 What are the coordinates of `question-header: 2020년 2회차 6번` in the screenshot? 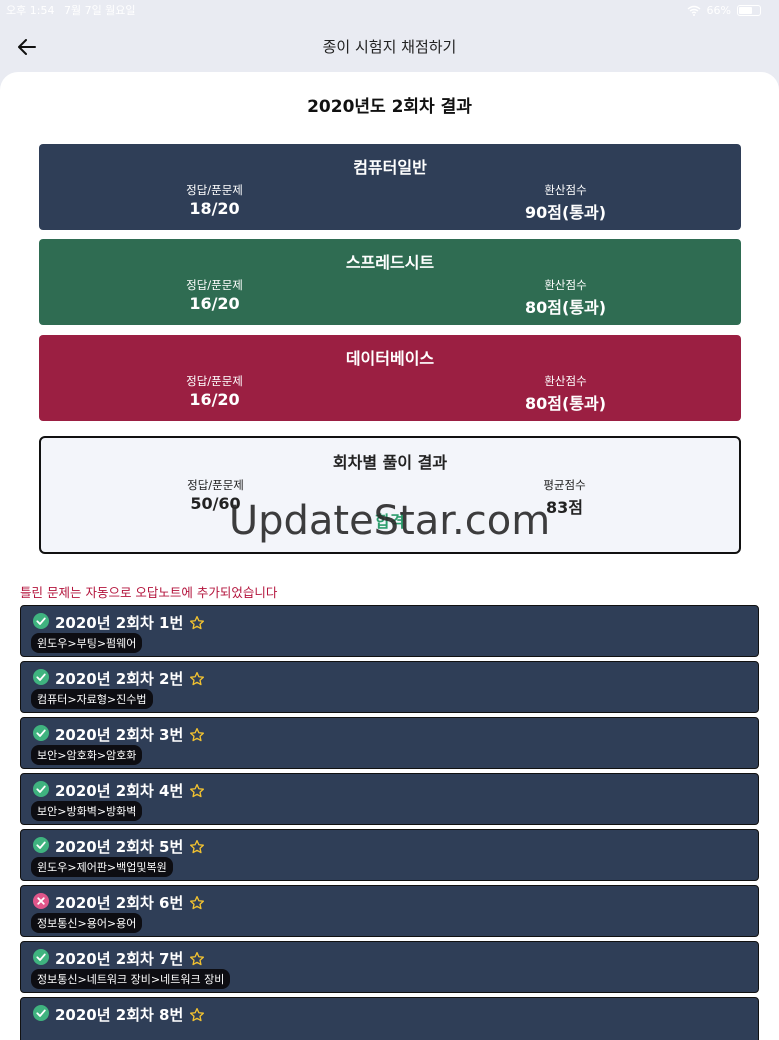 It's located at (119, 902).